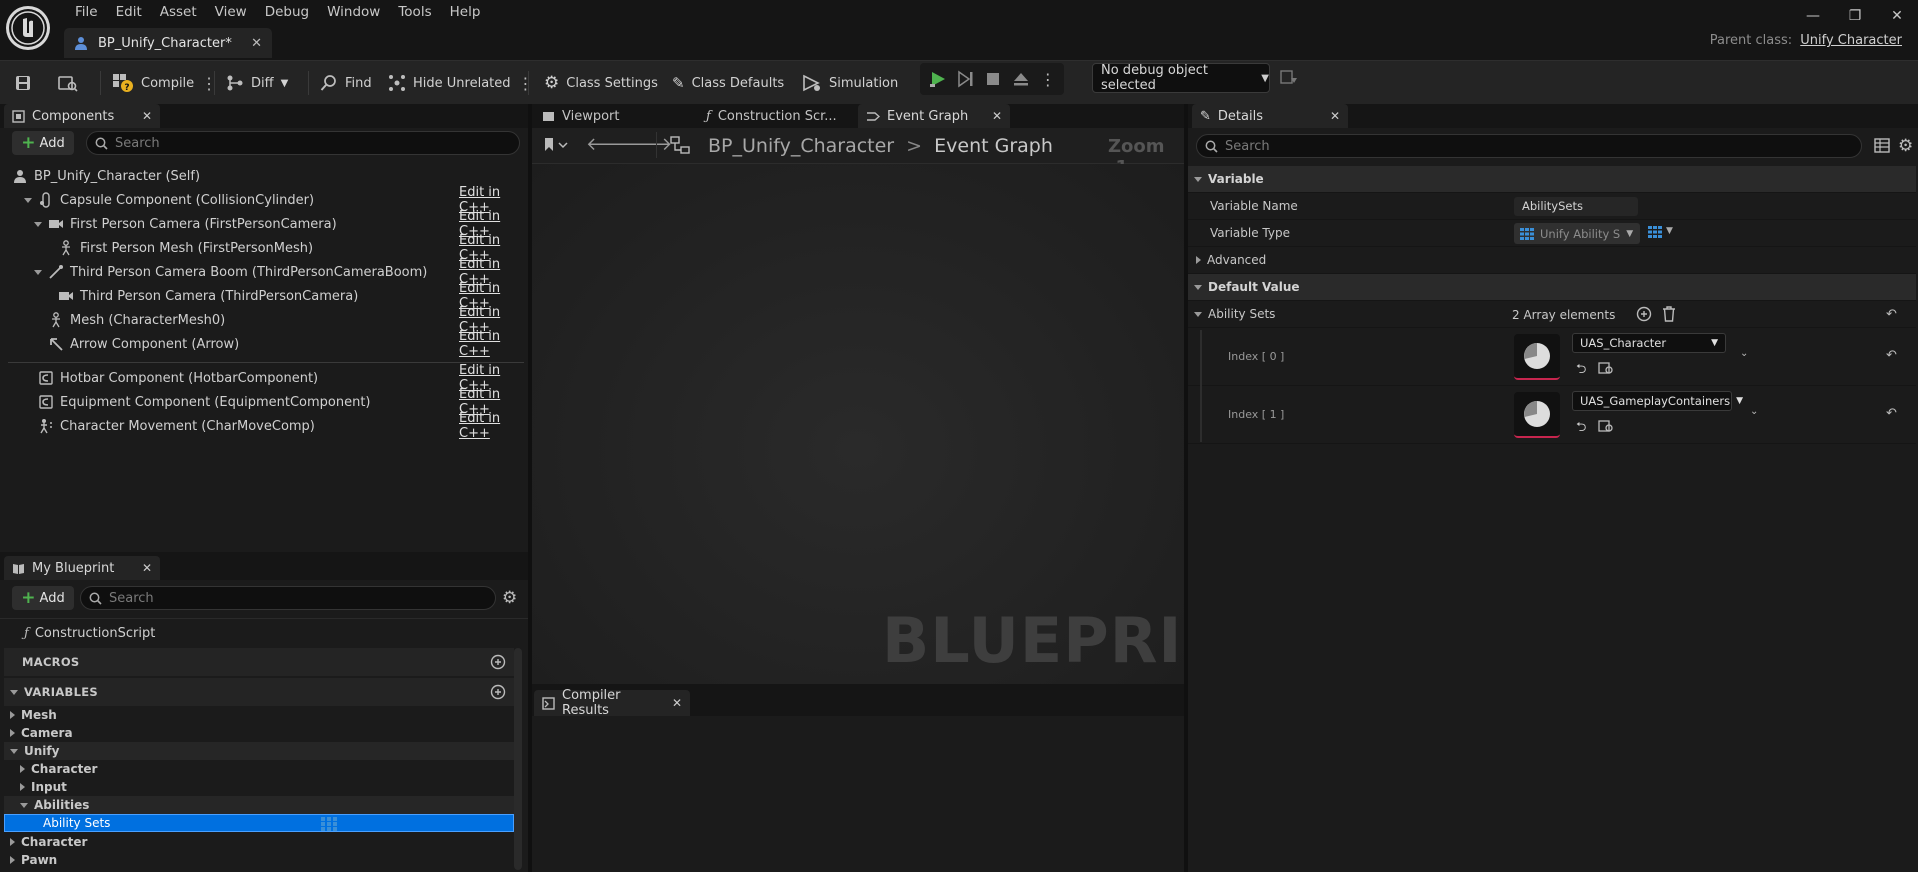 This screenshot has height=872, width=1918. I want to click on menu-asset: Asset, so click(178, 12).